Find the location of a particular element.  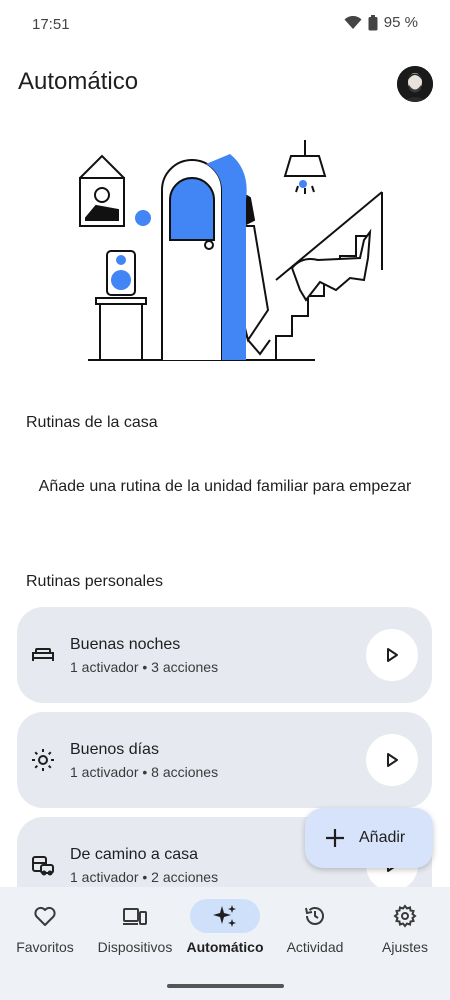

nav-label: Dispositivos is located at coordinates (135, 947).